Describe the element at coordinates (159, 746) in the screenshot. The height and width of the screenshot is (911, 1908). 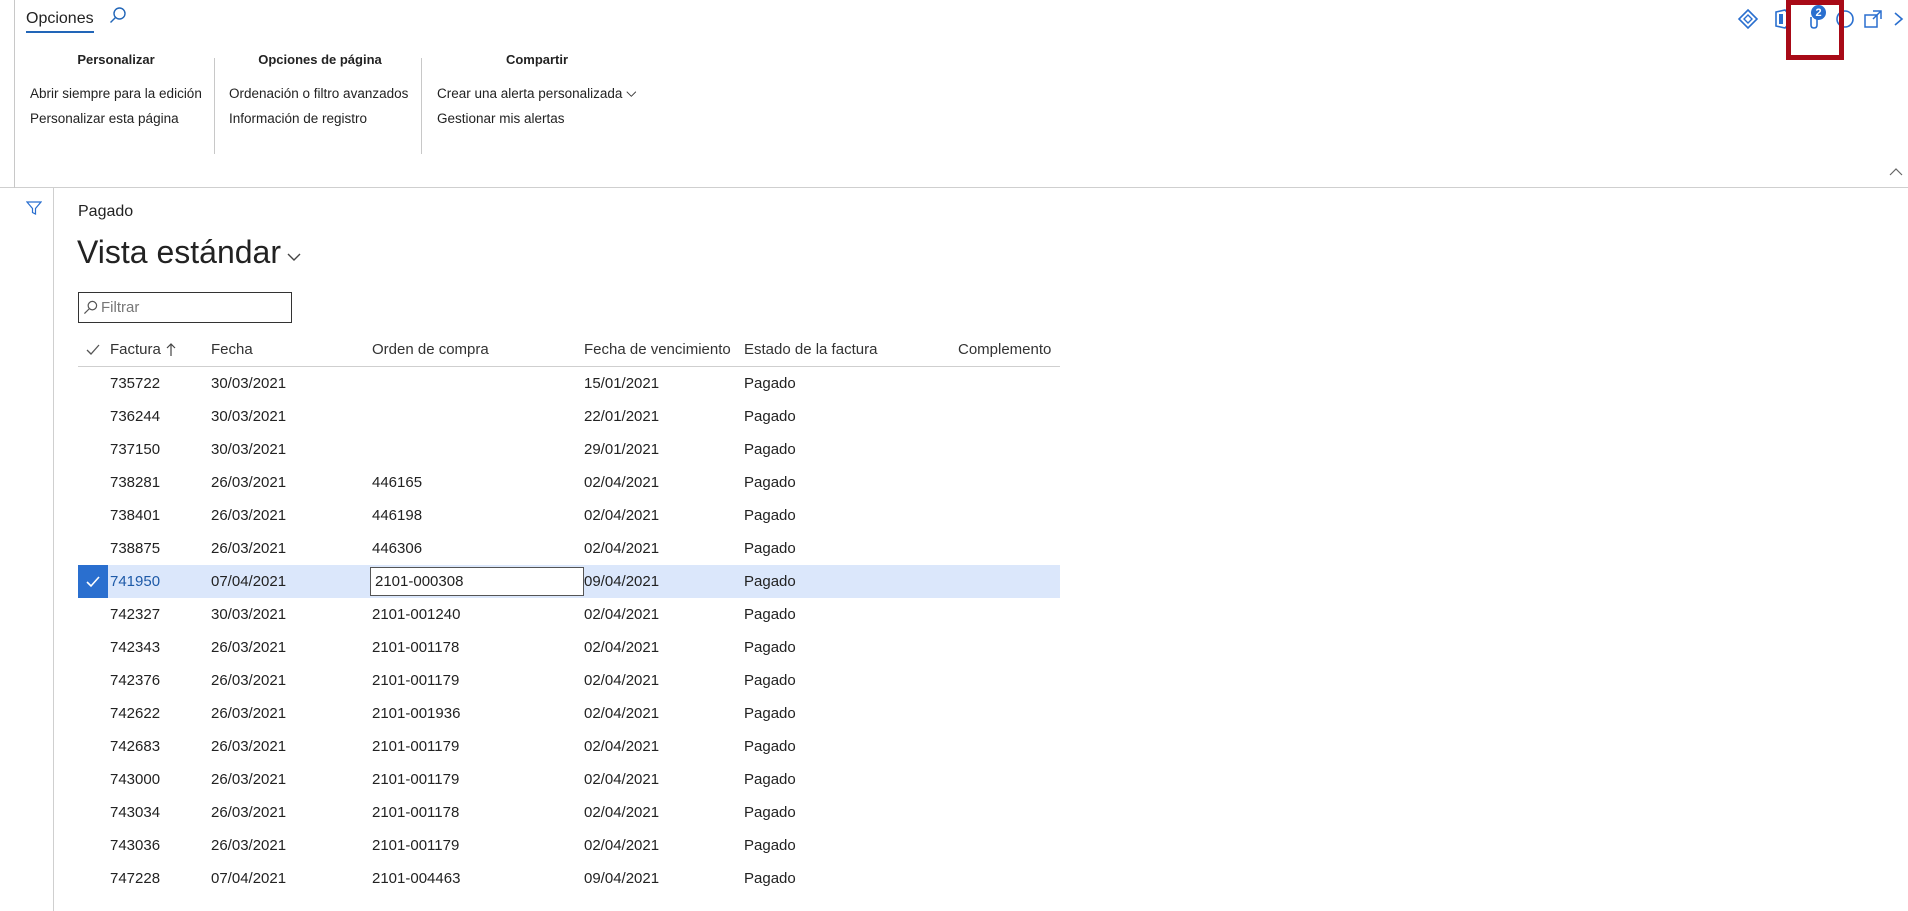
I see `cell-factura: 742683` at that location.